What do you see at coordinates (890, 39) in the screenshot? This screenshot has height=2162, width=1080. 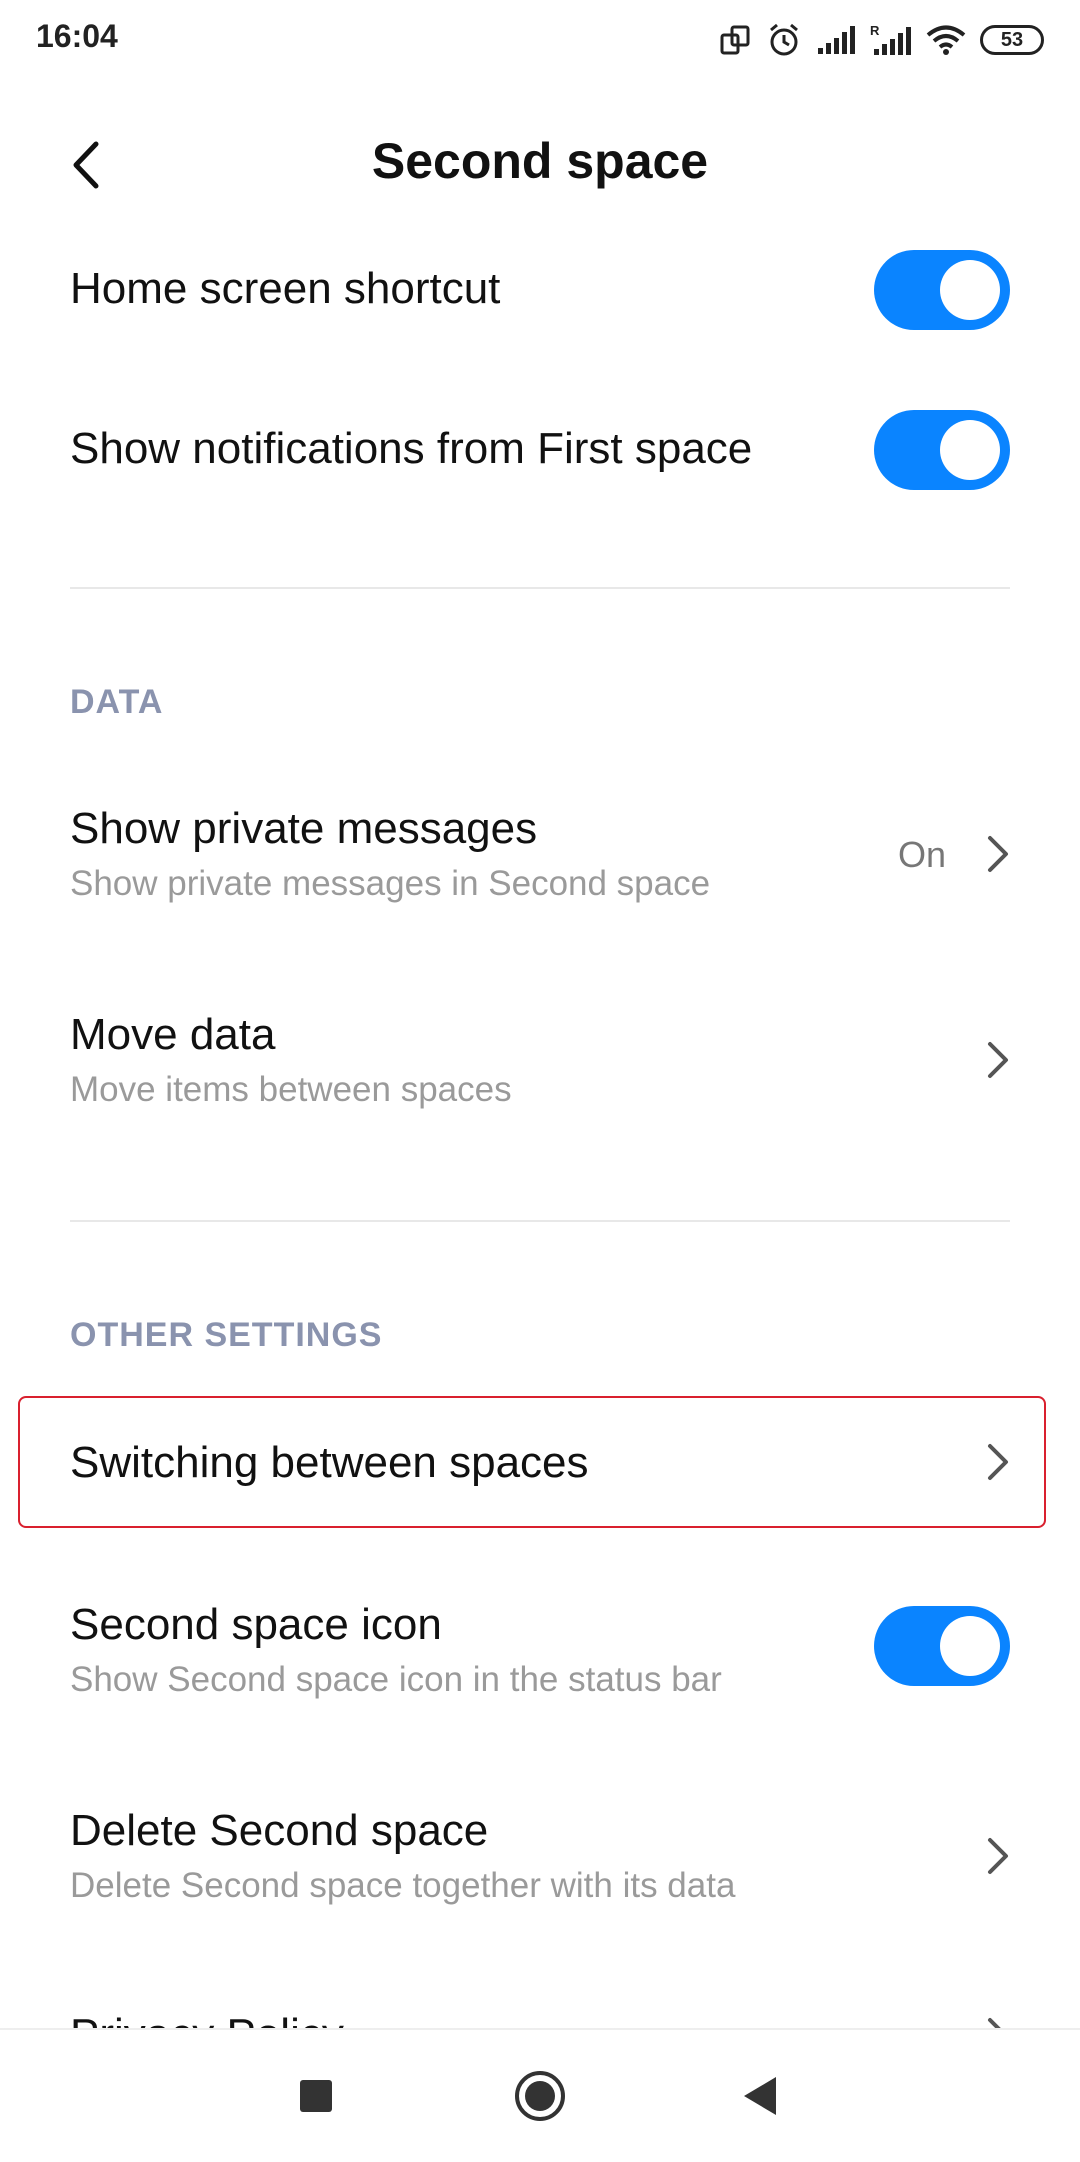 I see `roaming-signal-icon: R` at bounding box center [890, 39].